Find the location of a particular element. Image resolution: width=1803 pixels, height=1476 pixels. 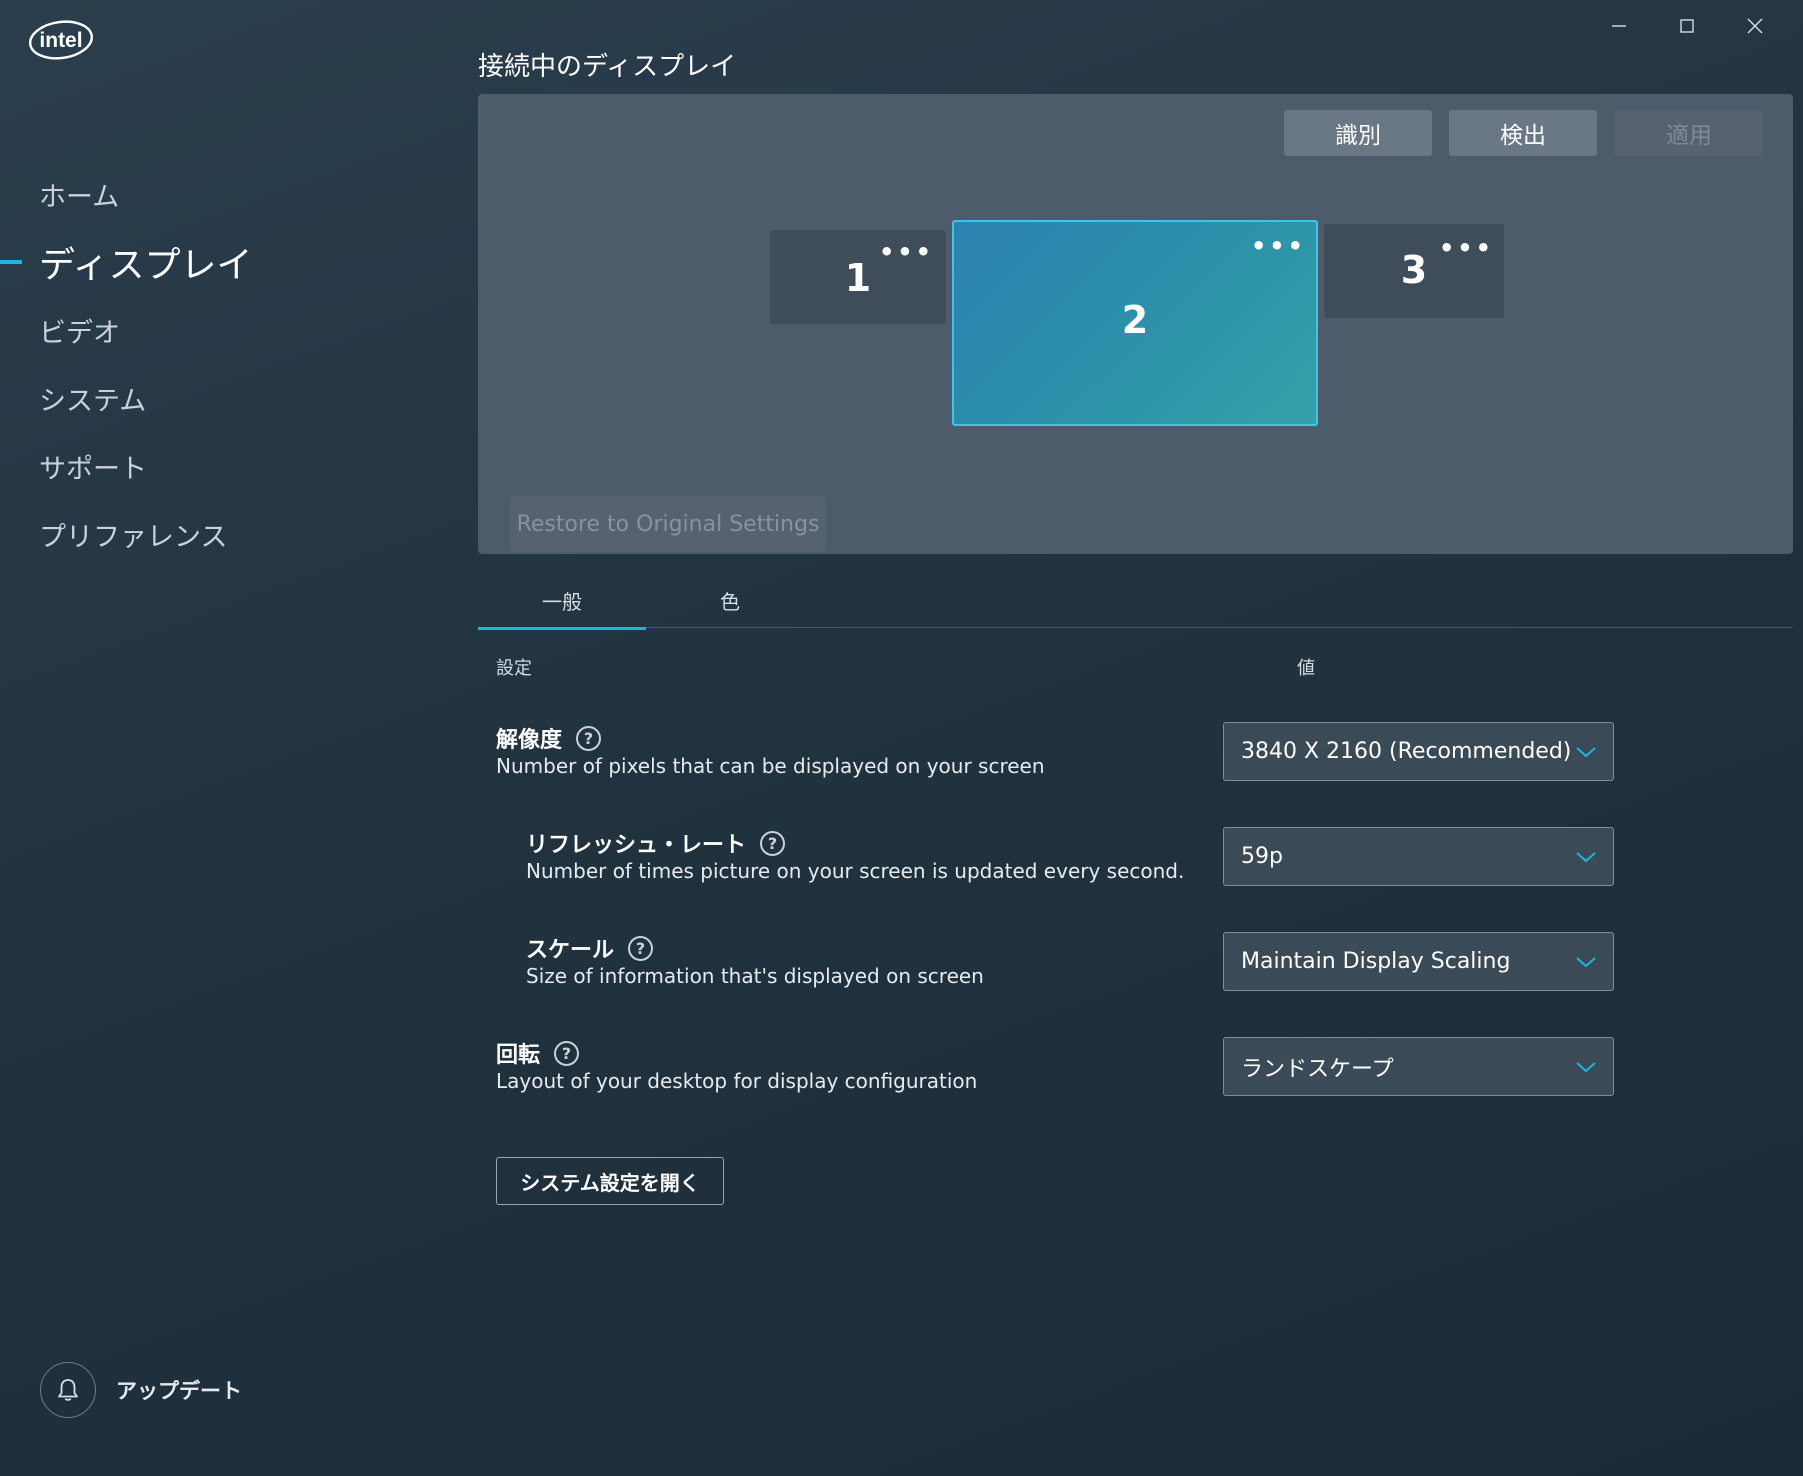

sidebar-nav: ホーム ディスプレイ ビデオ システム サポート プリファレンス is located at coordinates (220, 364).